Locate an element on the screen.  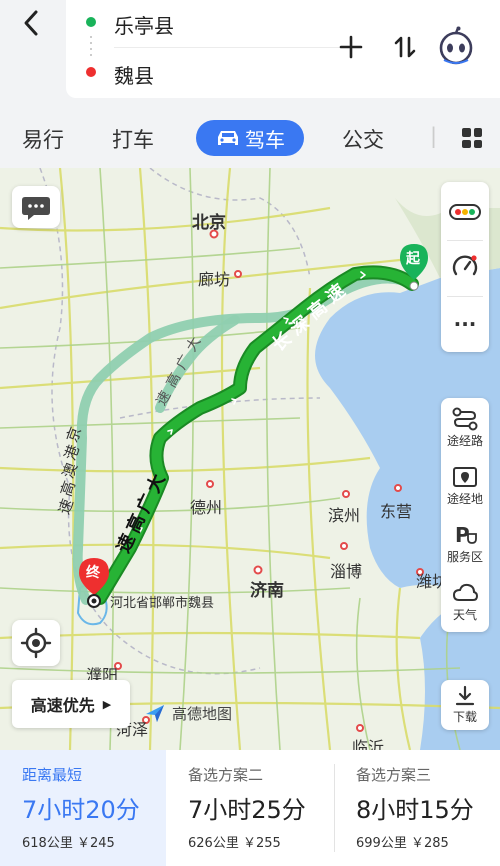
plan-tag: 距离最短 is located at coordinates (52, 775).